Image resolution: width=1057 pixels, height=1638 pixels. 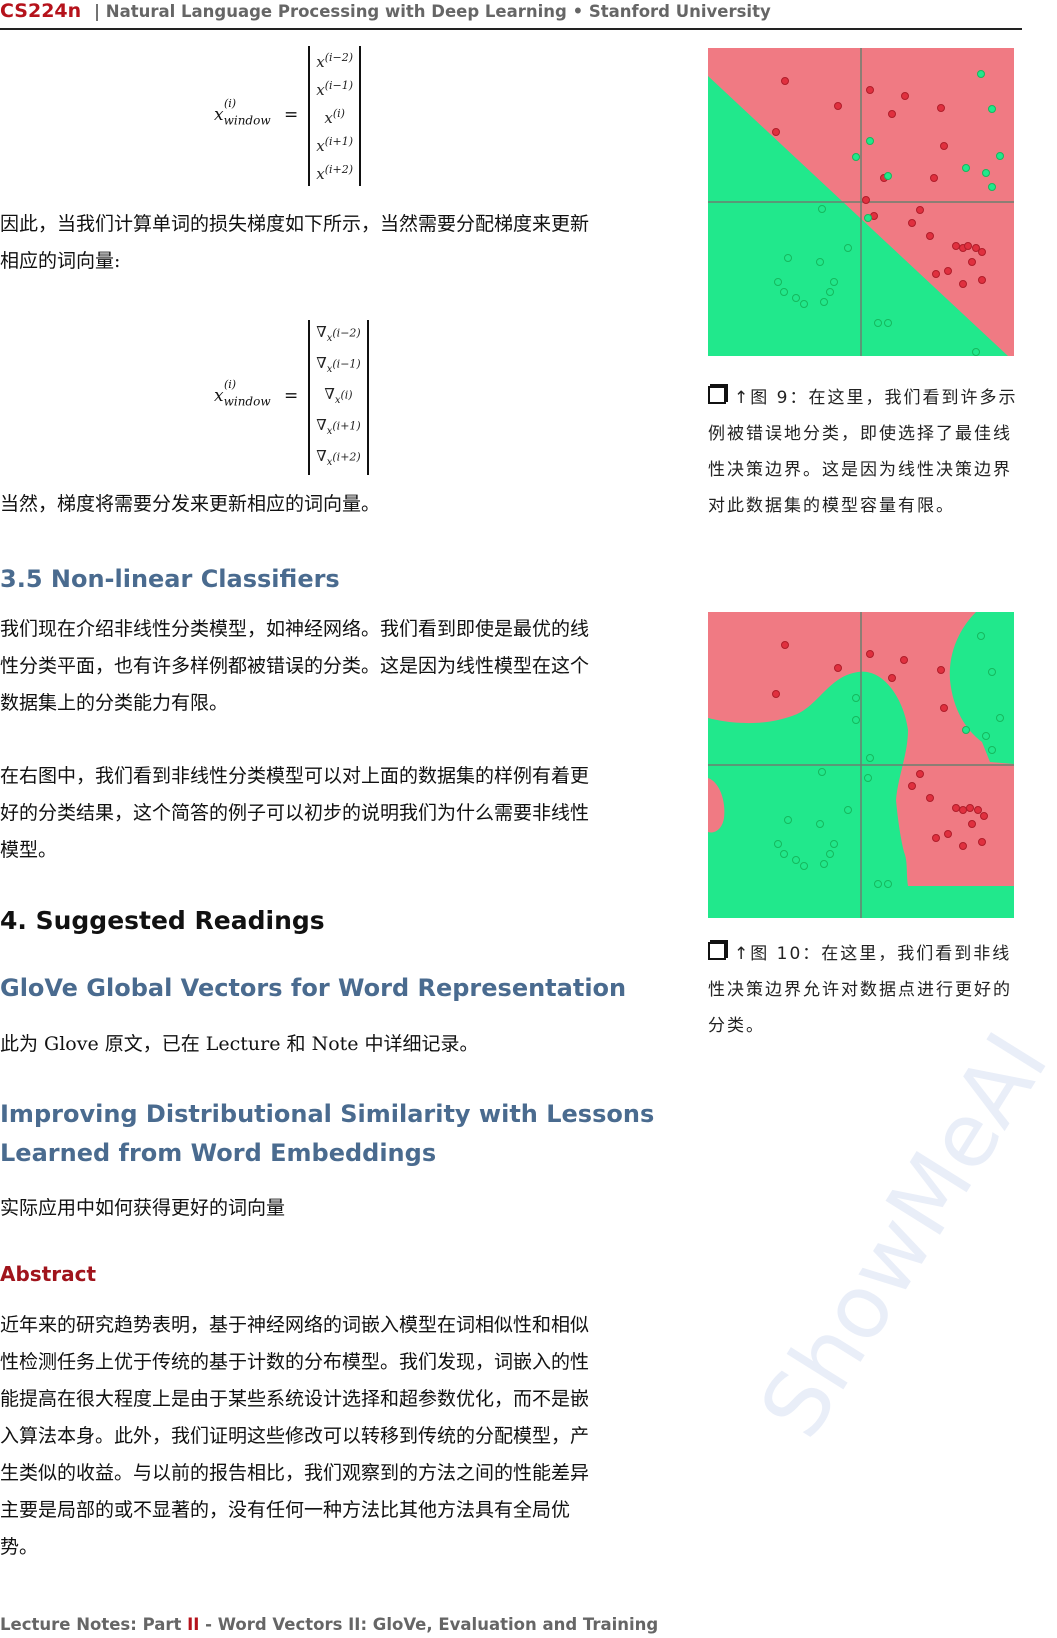 What do you see at coordinates (295, 242) in the screenshot?
I see `paragraph-gradient-intro: 因此，当我们计算单词的损失梯度如下所示，当然需要分配梯度来更新相应的词向量:` at bounding box center [295, 242].